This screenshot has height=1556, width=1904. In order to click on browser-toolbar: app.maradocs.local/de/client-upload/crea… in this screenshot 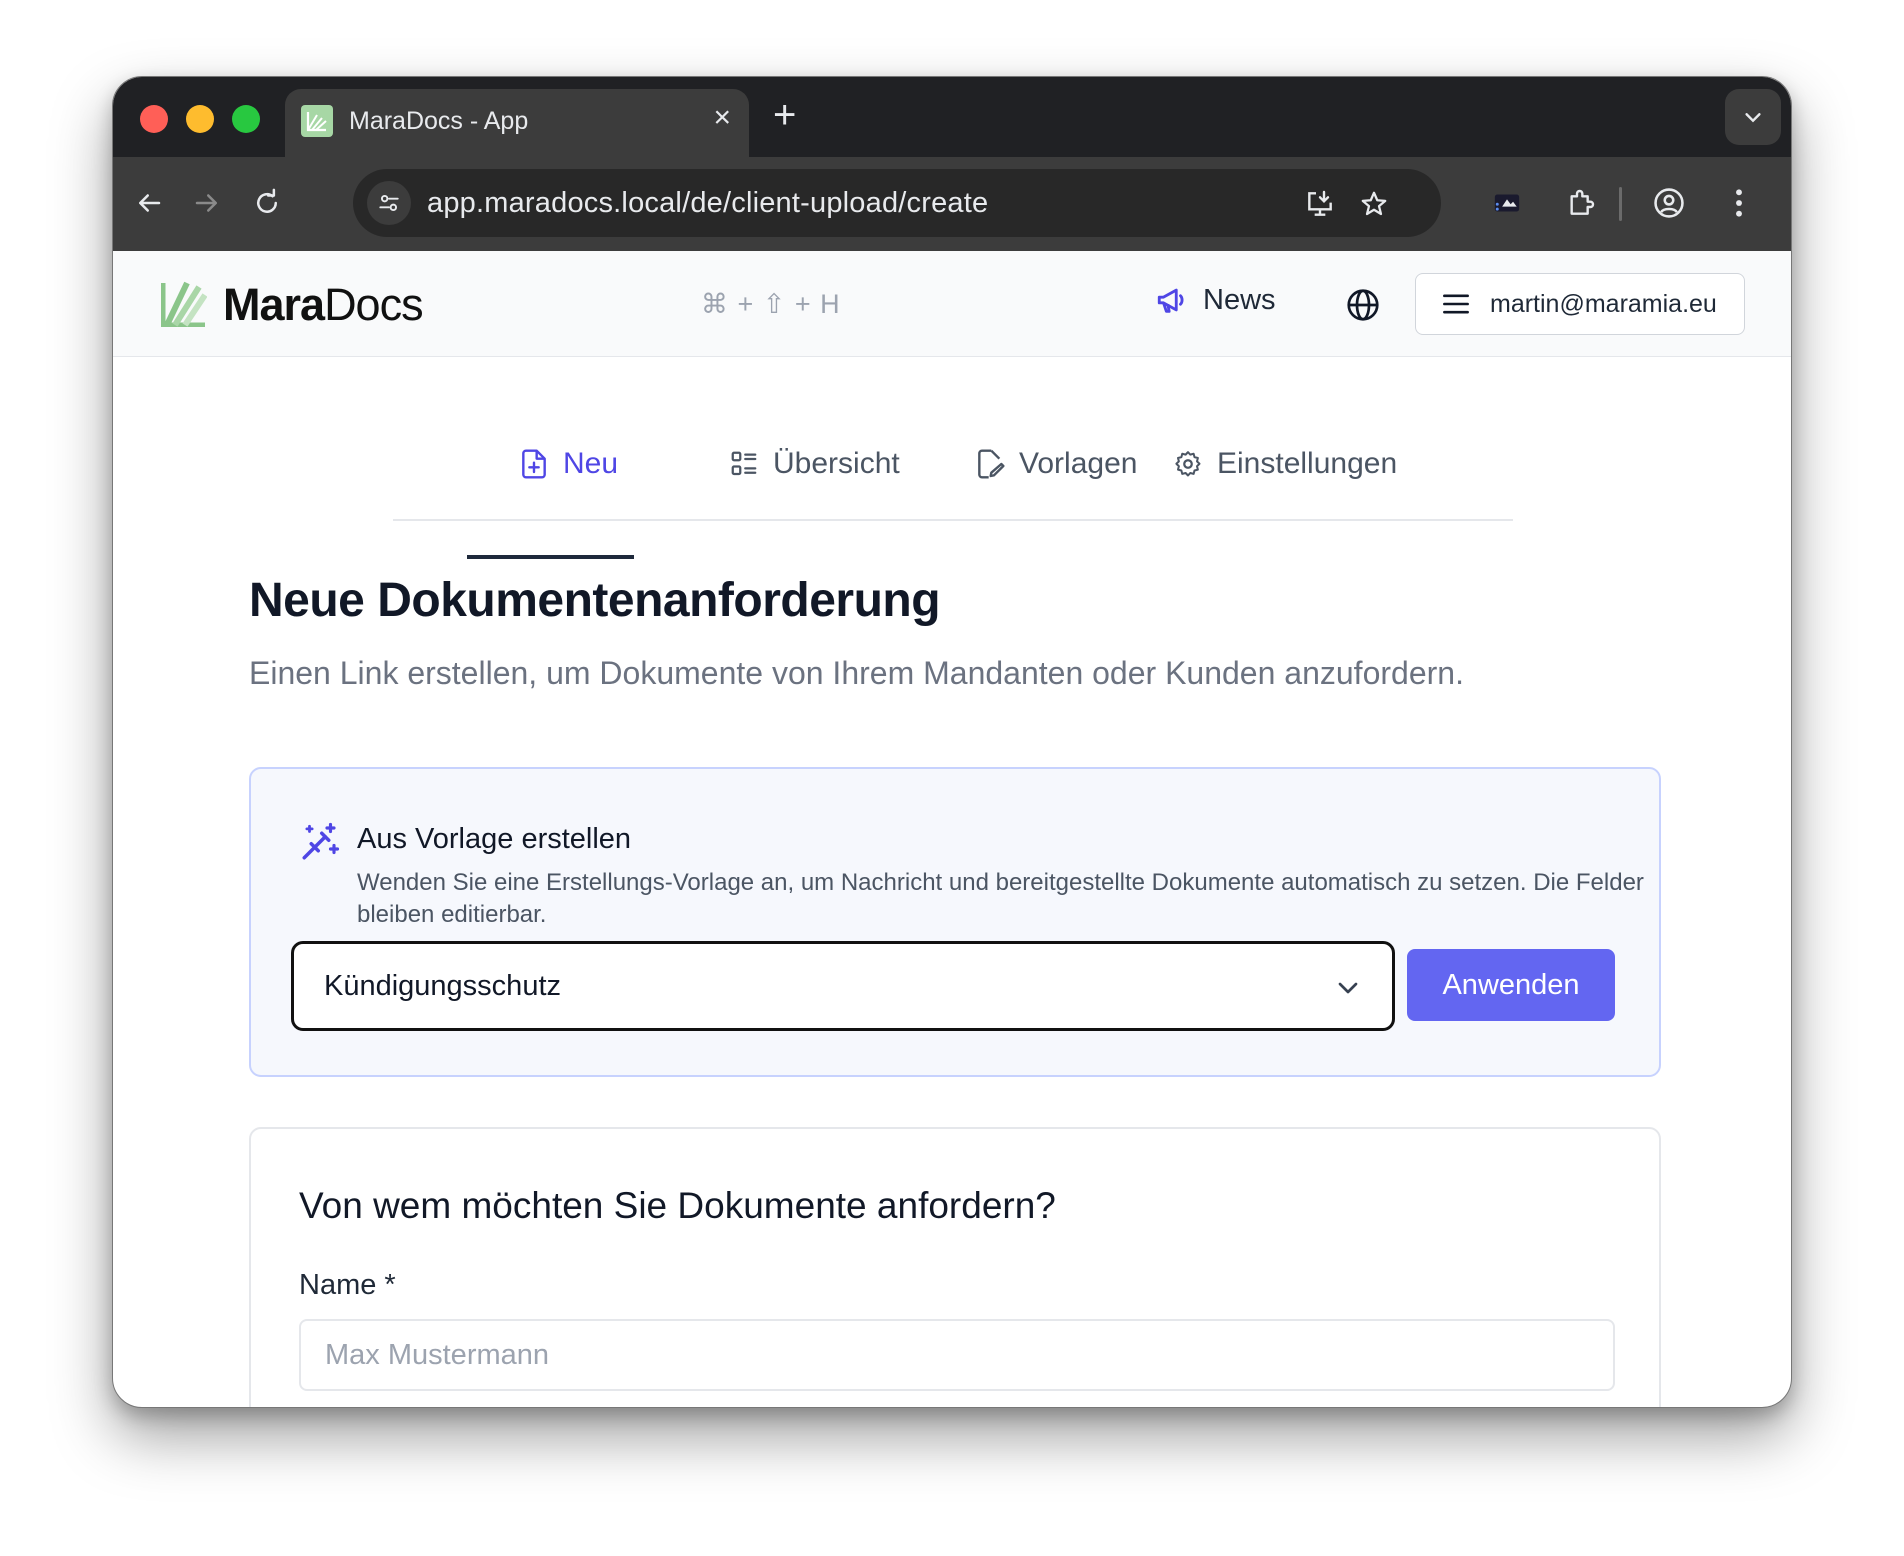, I will do `click(952, 204)`.